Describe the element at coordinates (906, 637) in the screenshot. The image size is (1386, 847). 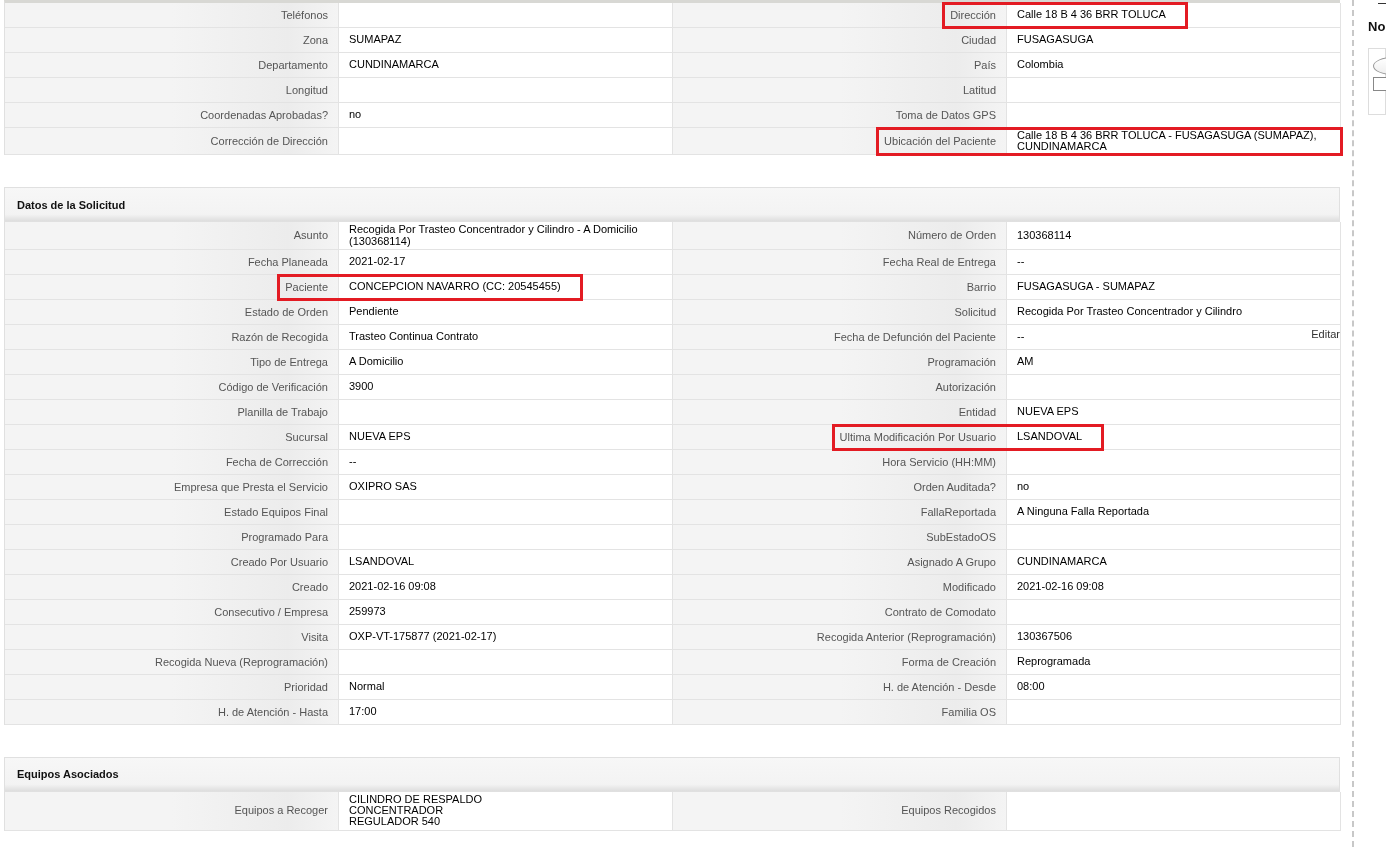
I see `field-label: Recogida Anterior (Reprogramación)` at that location.